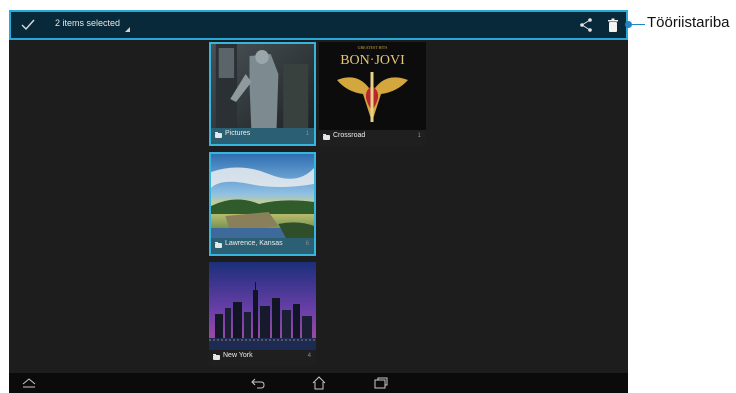 The image size is (736, 393). What do you see at coordinates (381, 383) in the screenshot?
I see `recent-apps-icon` at bounding box center [381, 383].